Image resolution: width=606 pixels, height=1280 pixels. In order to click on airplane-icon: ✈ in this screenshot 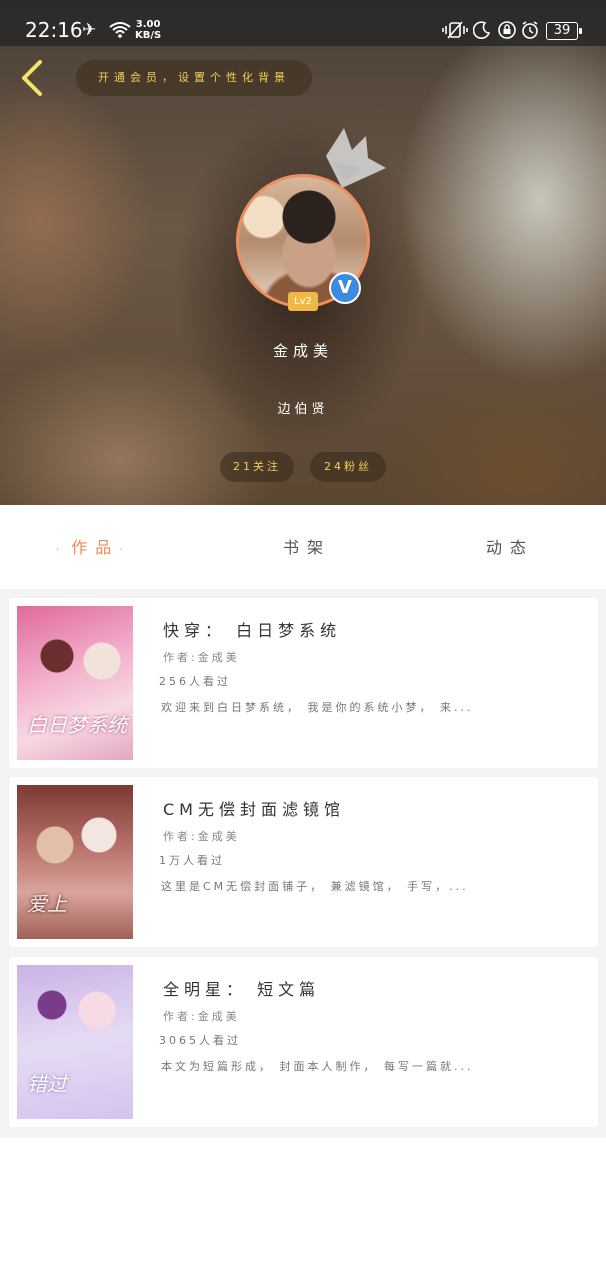, I will do `click(89, 30)`.